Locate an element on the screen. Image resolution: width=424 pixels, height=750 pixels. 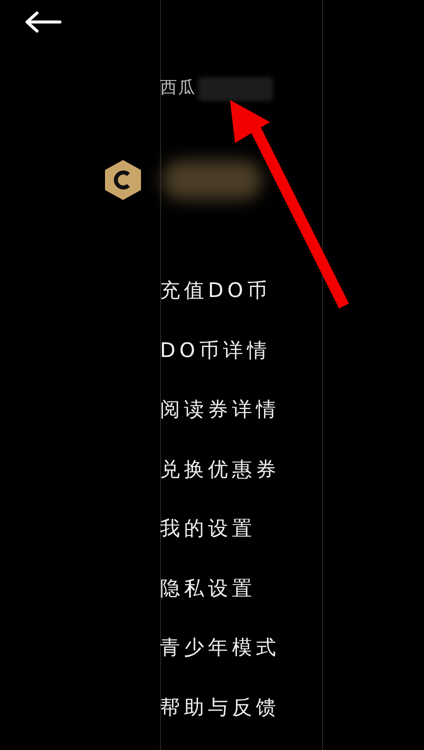
menu-item: 青少年模式 is located at coordinates (292, 664).